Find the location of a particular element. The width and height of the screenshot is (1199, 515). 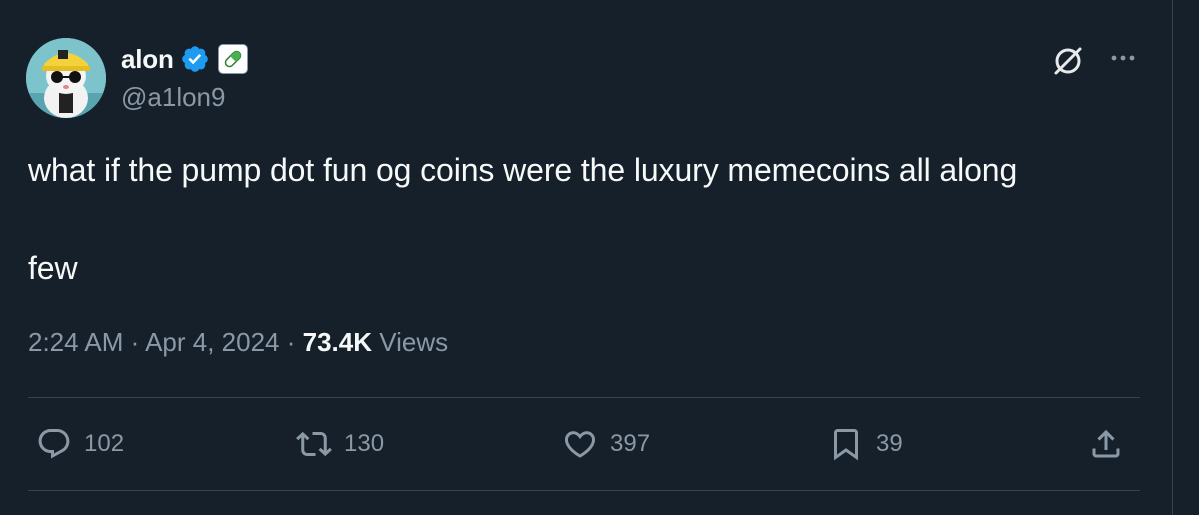

views-label: Views is located at coordinates (414, 342).